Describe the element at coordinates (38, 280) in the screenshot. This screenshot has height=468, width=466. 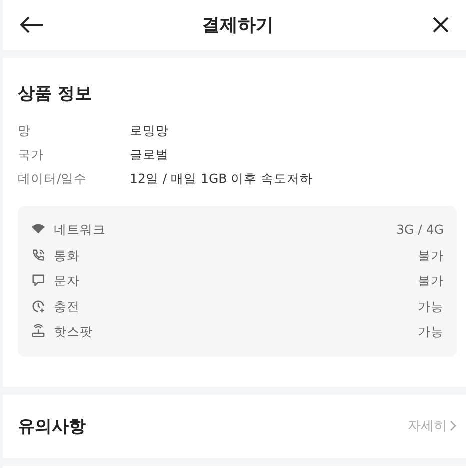
I see `message-icon` at that location.